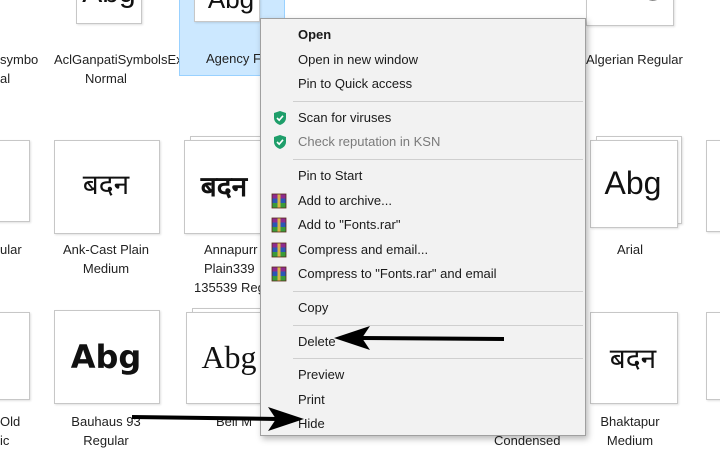 The width and height of the screenshot is (720, 456). I want to click on tile-label: Bhaktapur Medium, so click(630, 431).